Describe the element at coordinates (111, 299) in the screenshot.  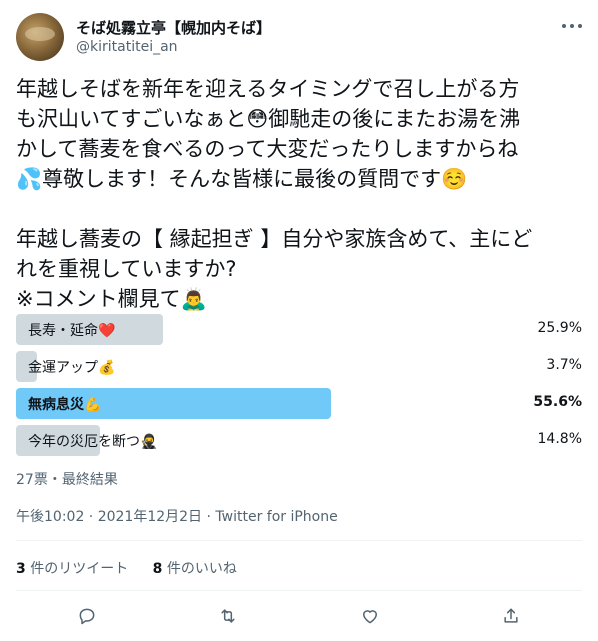
I see `tweet-line: ※コメント欄見て🙇‍♂️` at that location.